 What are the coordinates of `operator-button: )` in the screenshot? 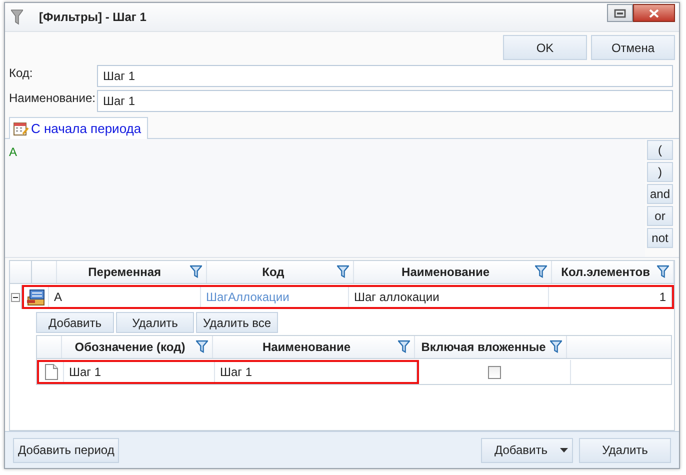 It's located at (660, 172).